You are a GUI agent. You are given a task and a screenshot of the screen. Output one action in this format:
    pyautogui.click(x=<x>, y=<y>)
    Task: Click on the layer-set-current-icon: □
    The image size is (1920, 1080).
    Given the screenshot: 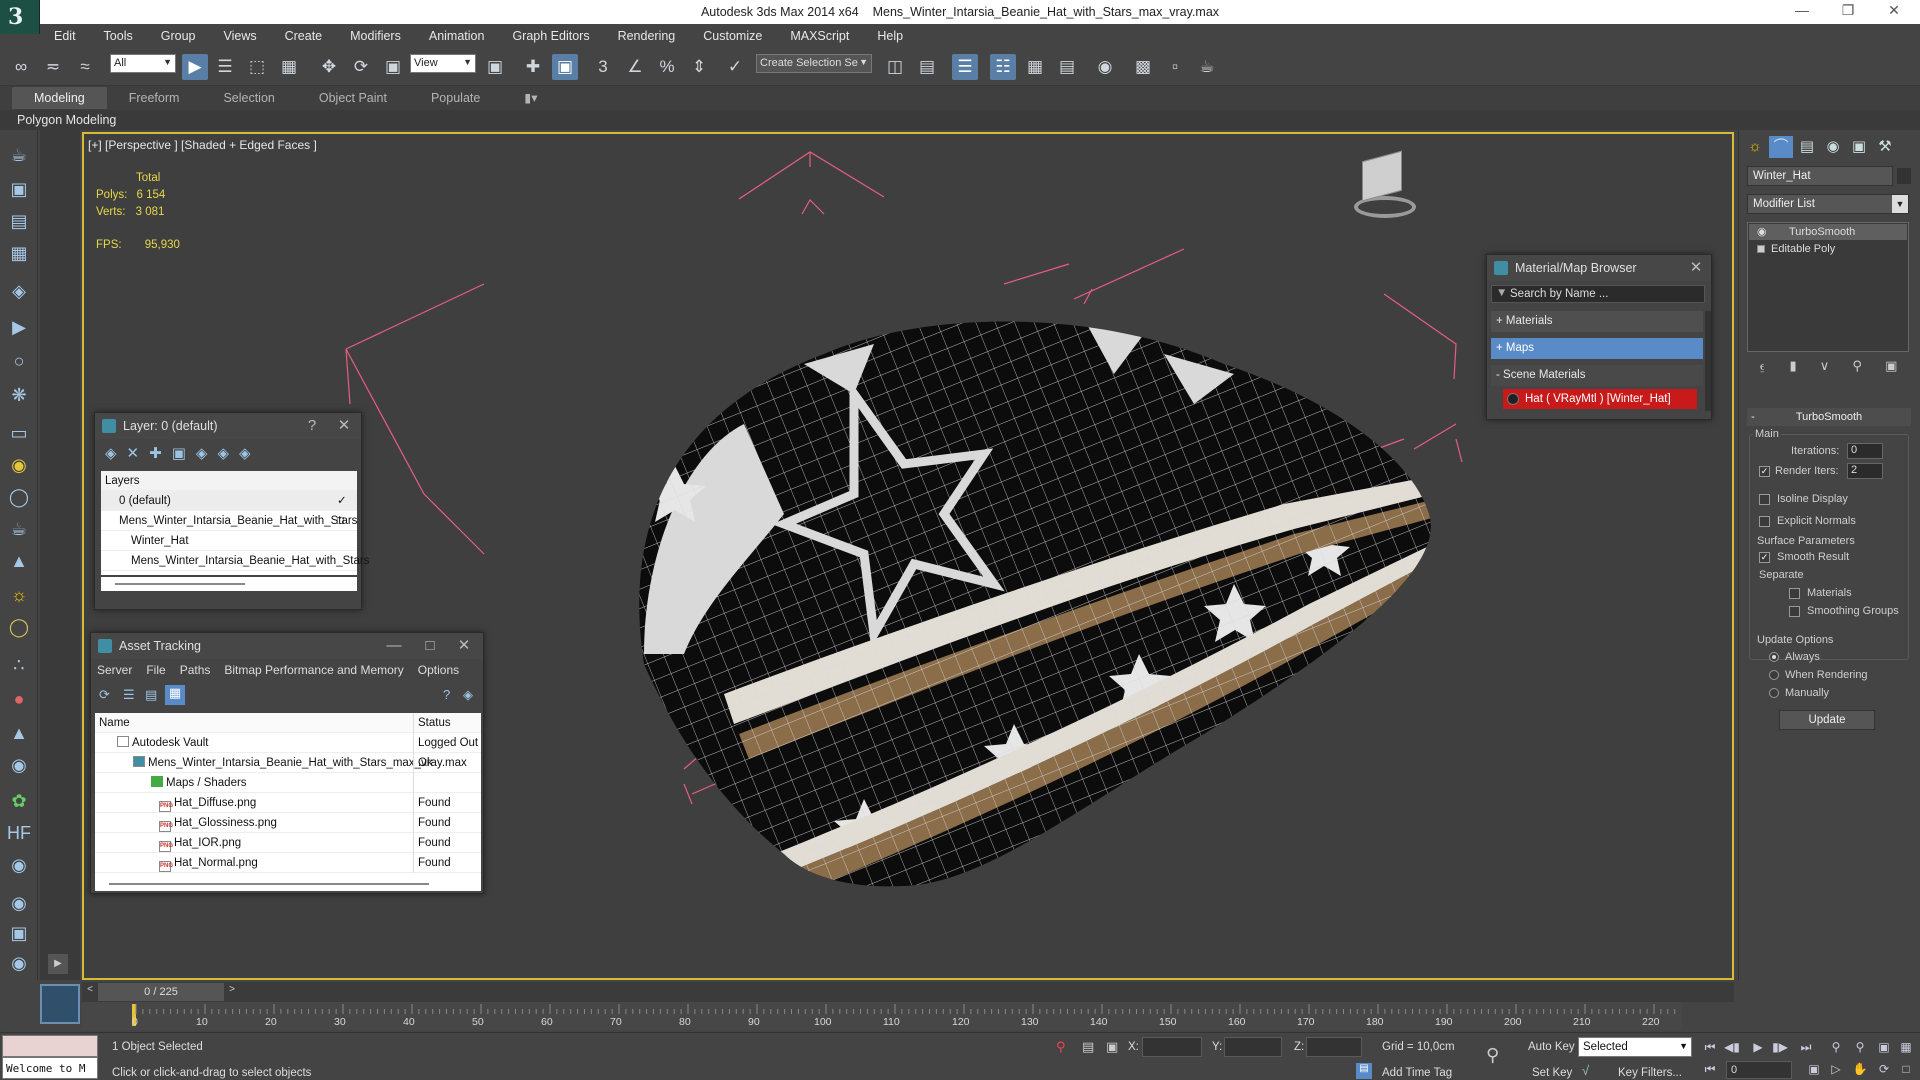 What is the action you would take?
    pyautogui.click(x=340, y=521)
    